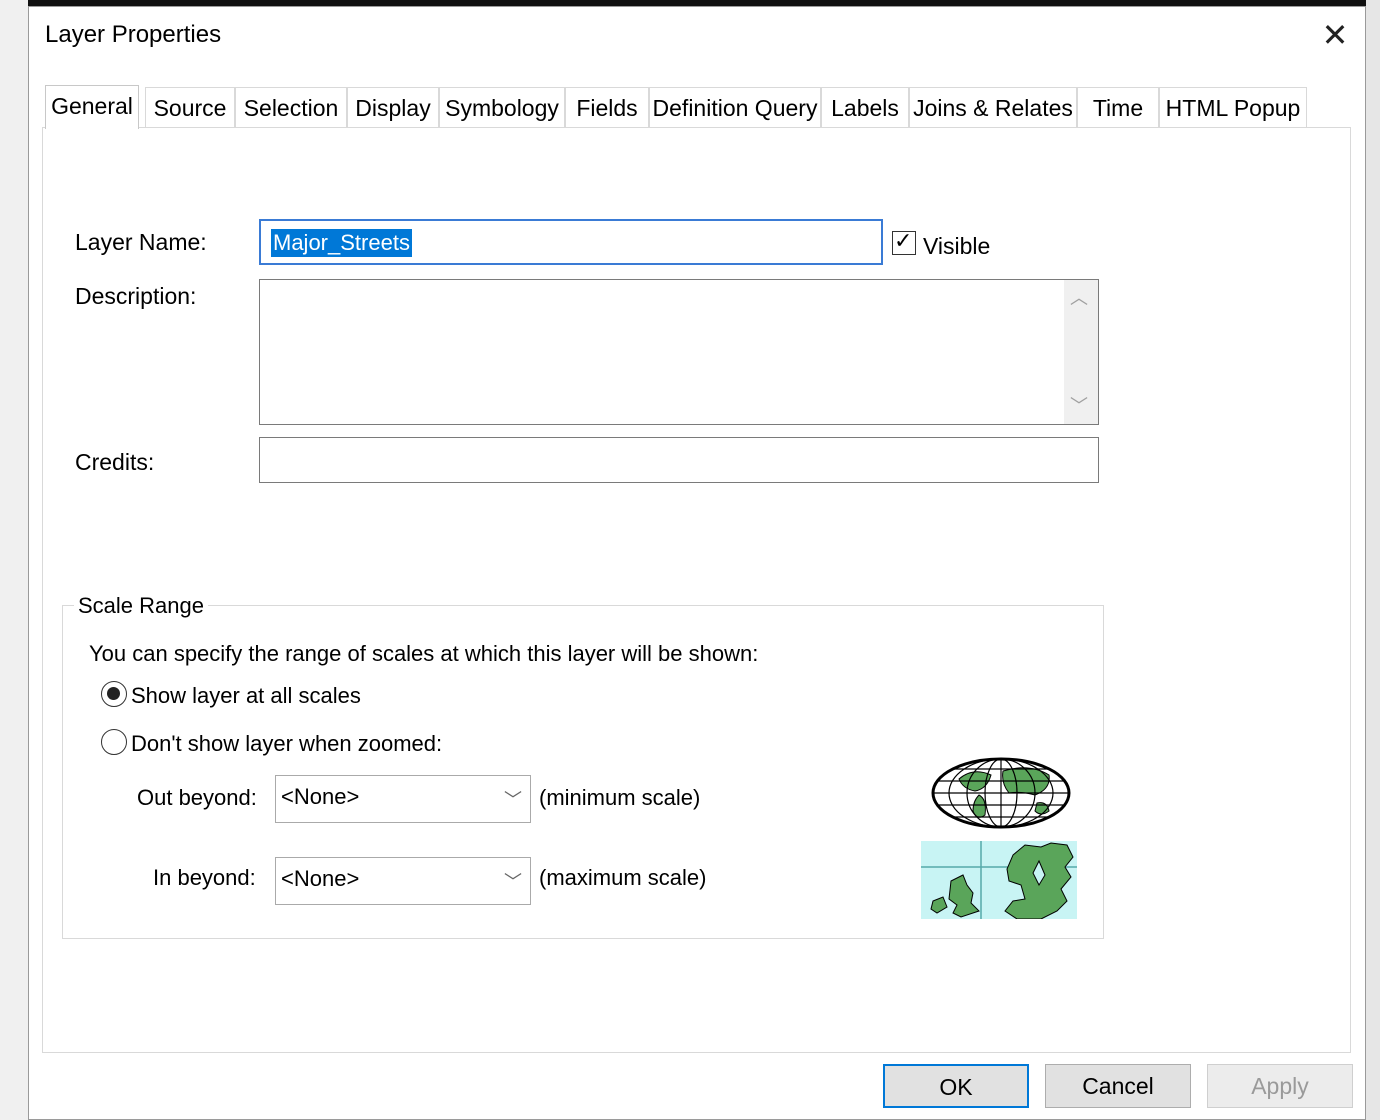 This screenshot has height=1120, width=1380. I want to click on chevron-up-icon: ︿, so click(1079, 297).